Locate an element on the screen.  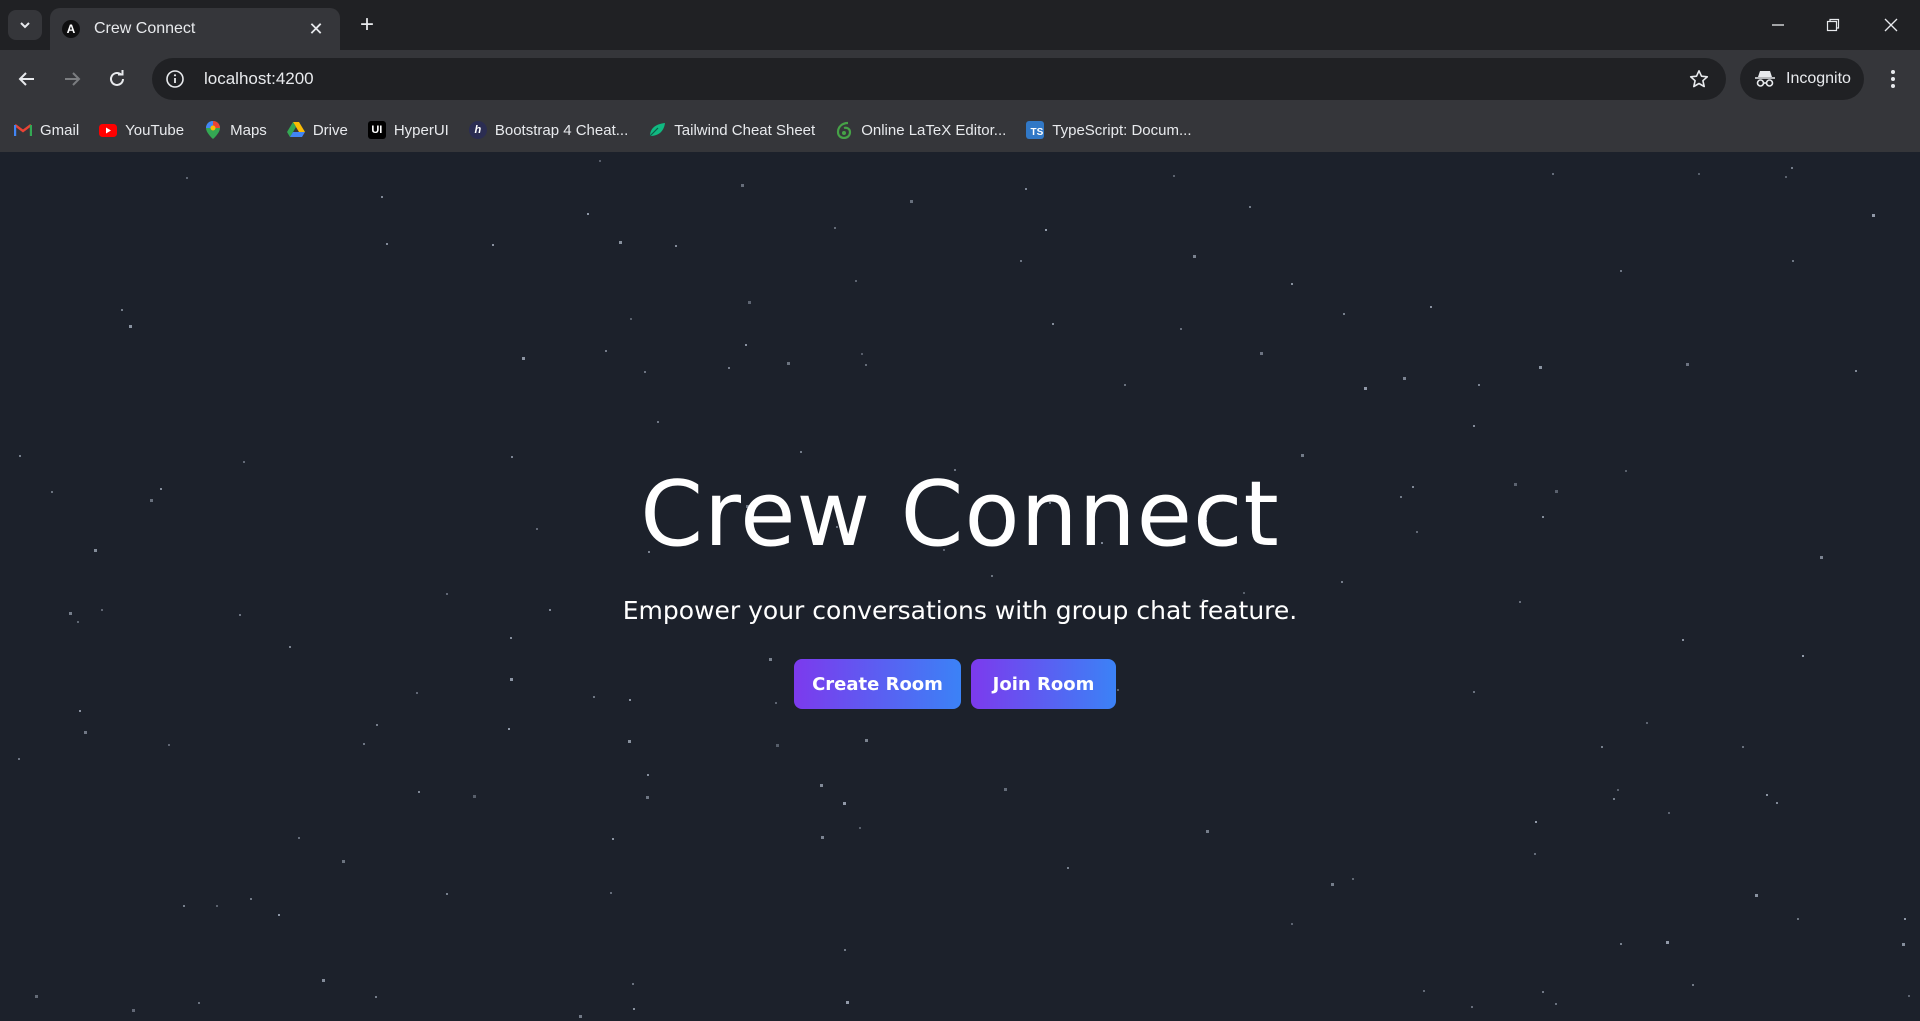
minimize-button is located at coordinates (1778, 25).